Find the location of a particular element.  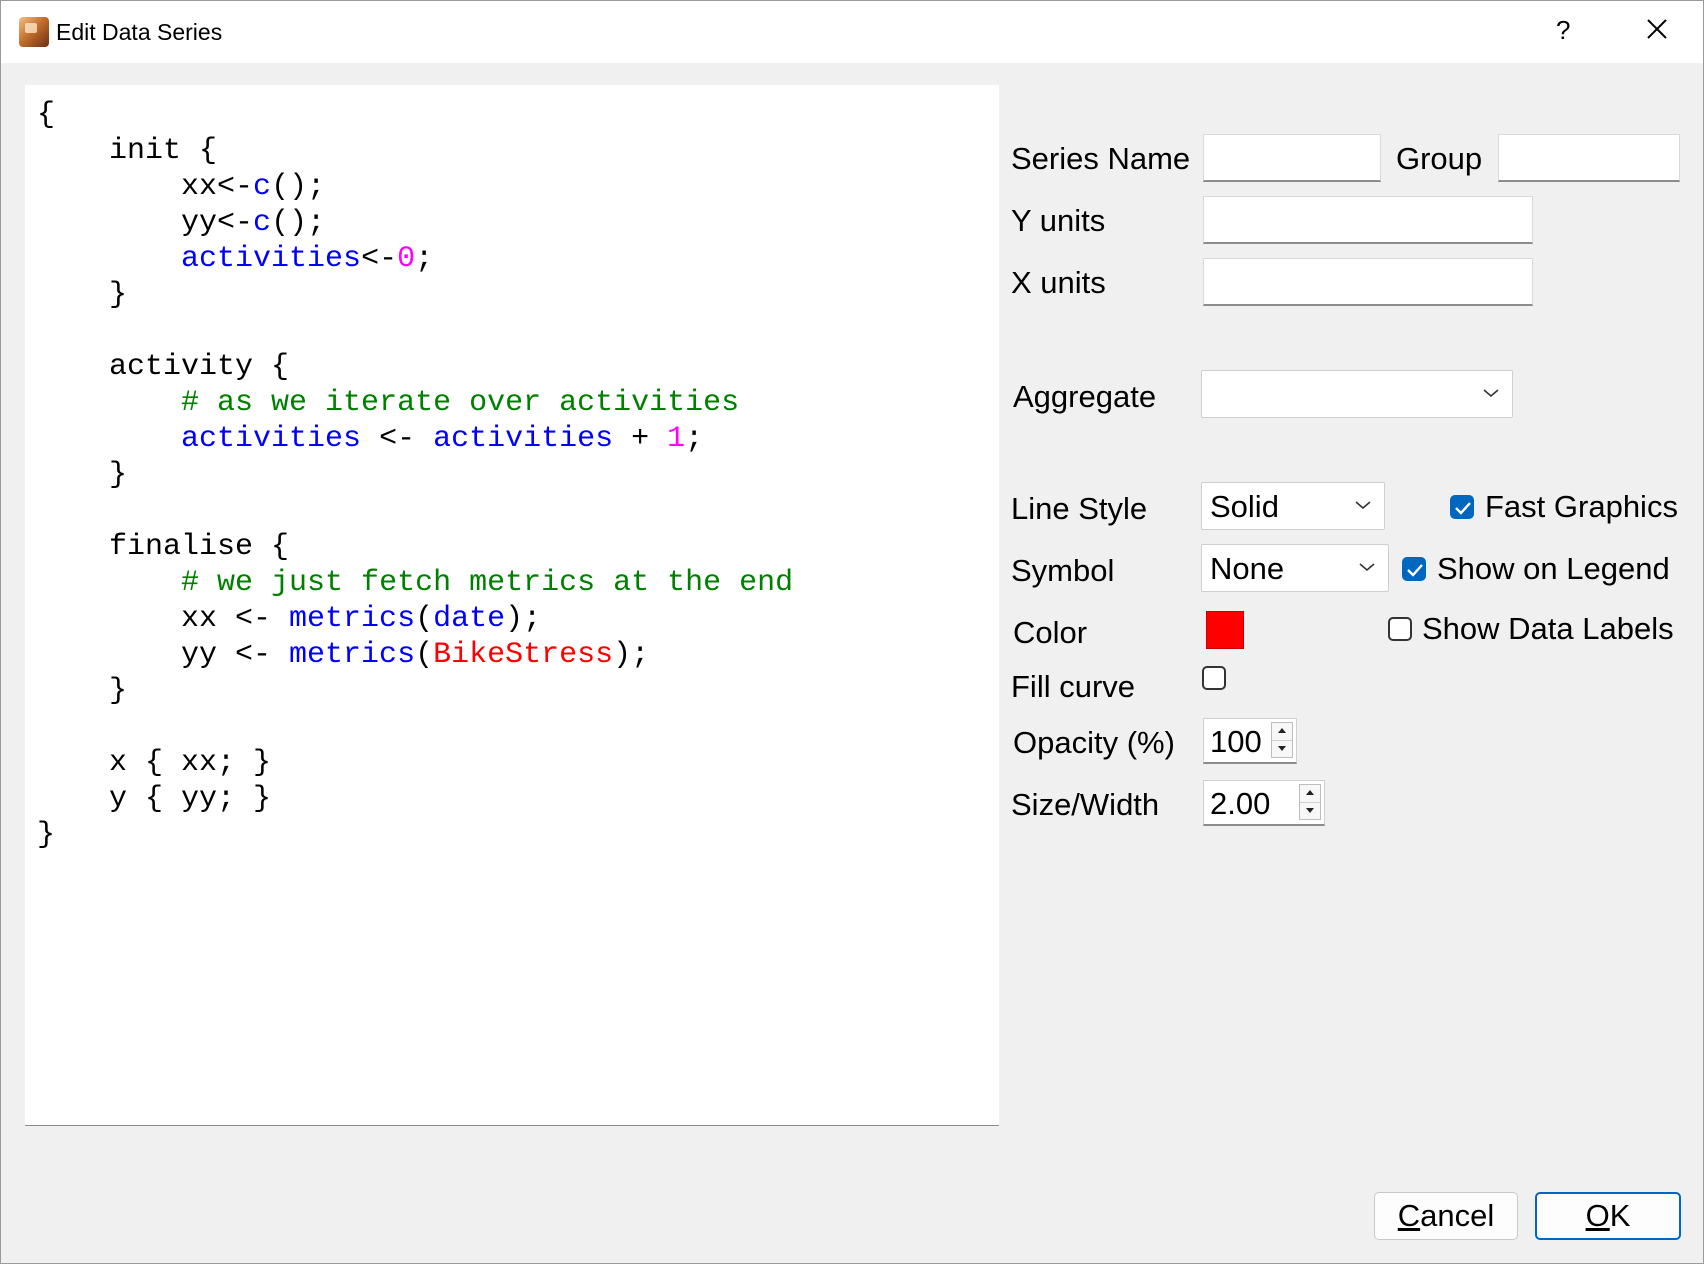

code-token: BikeStress is located at coordinates (523, 655).